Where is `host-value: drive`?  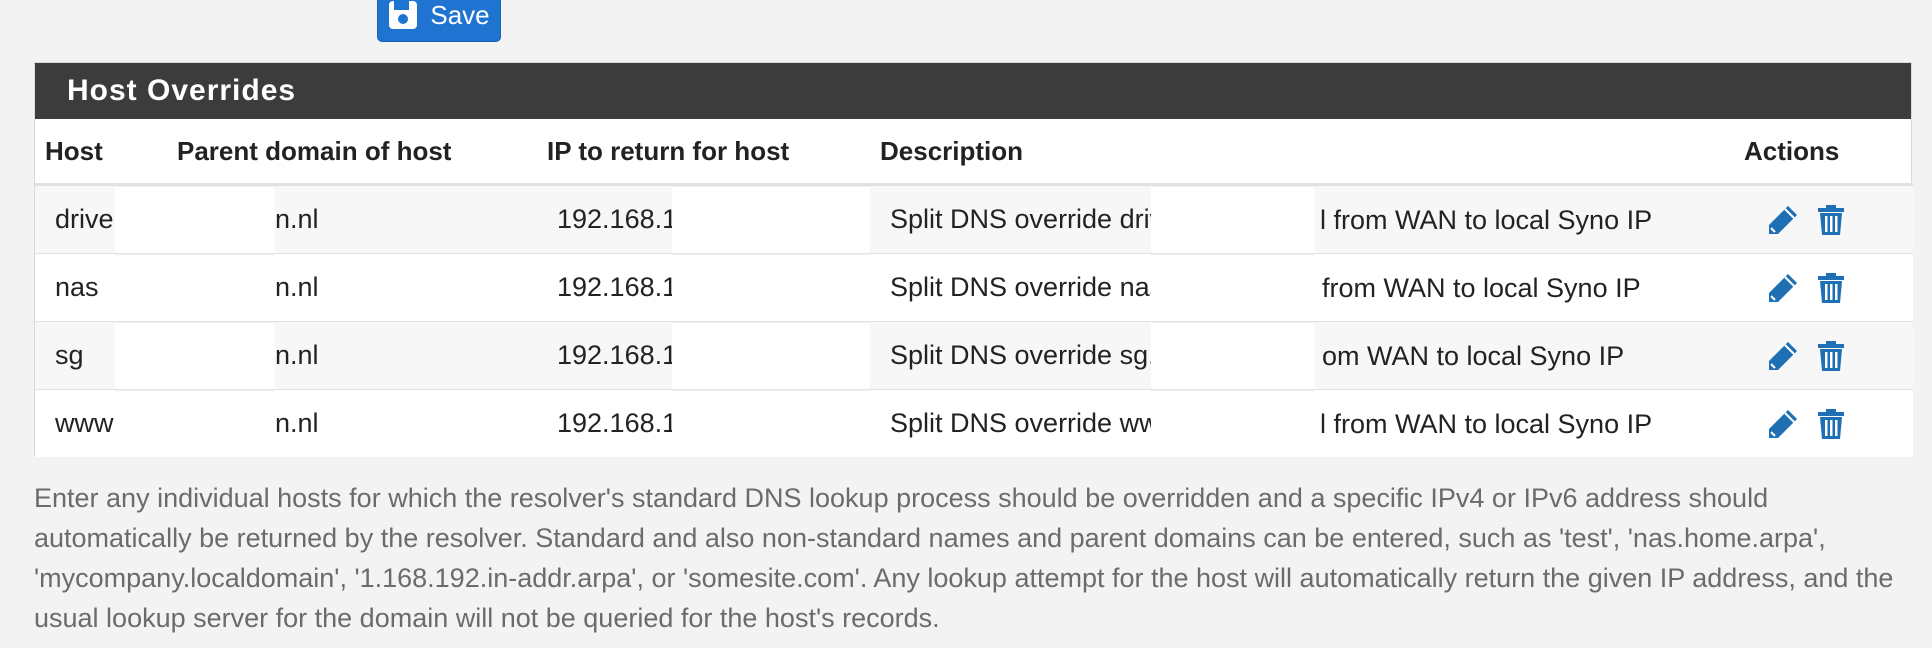 host-value: drive is located at coordinates (84, 219).